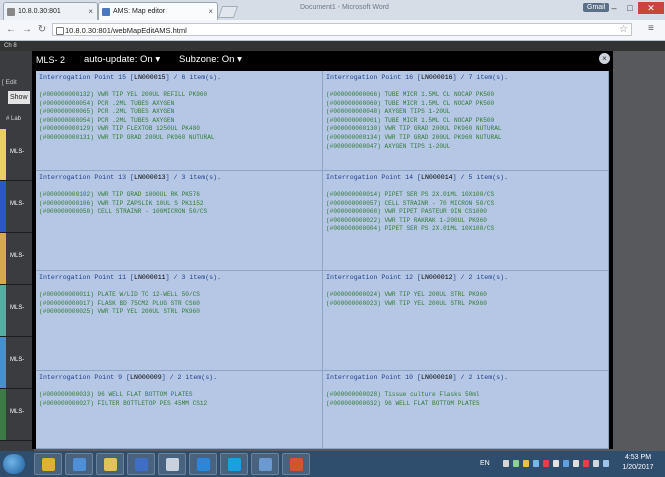 The width and height of the screenshot is (665, 477). What do you see at coordinates (596, 463) in the screenshot?
I see `volume-icon` at bounding box center [596, 463].